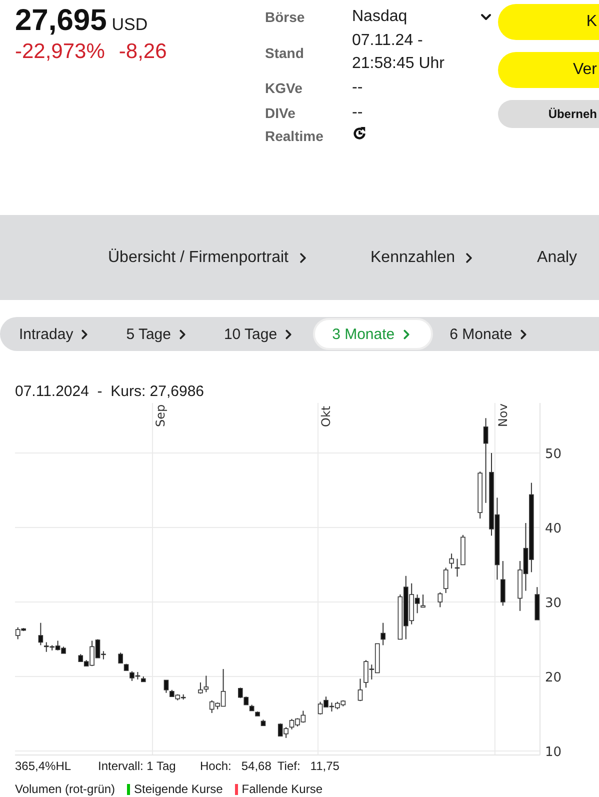 This screenshot has height=797, width=599. Describe the element at coordinates (326, 416) in the screenshot. I see `month-label: Okt` at that location.